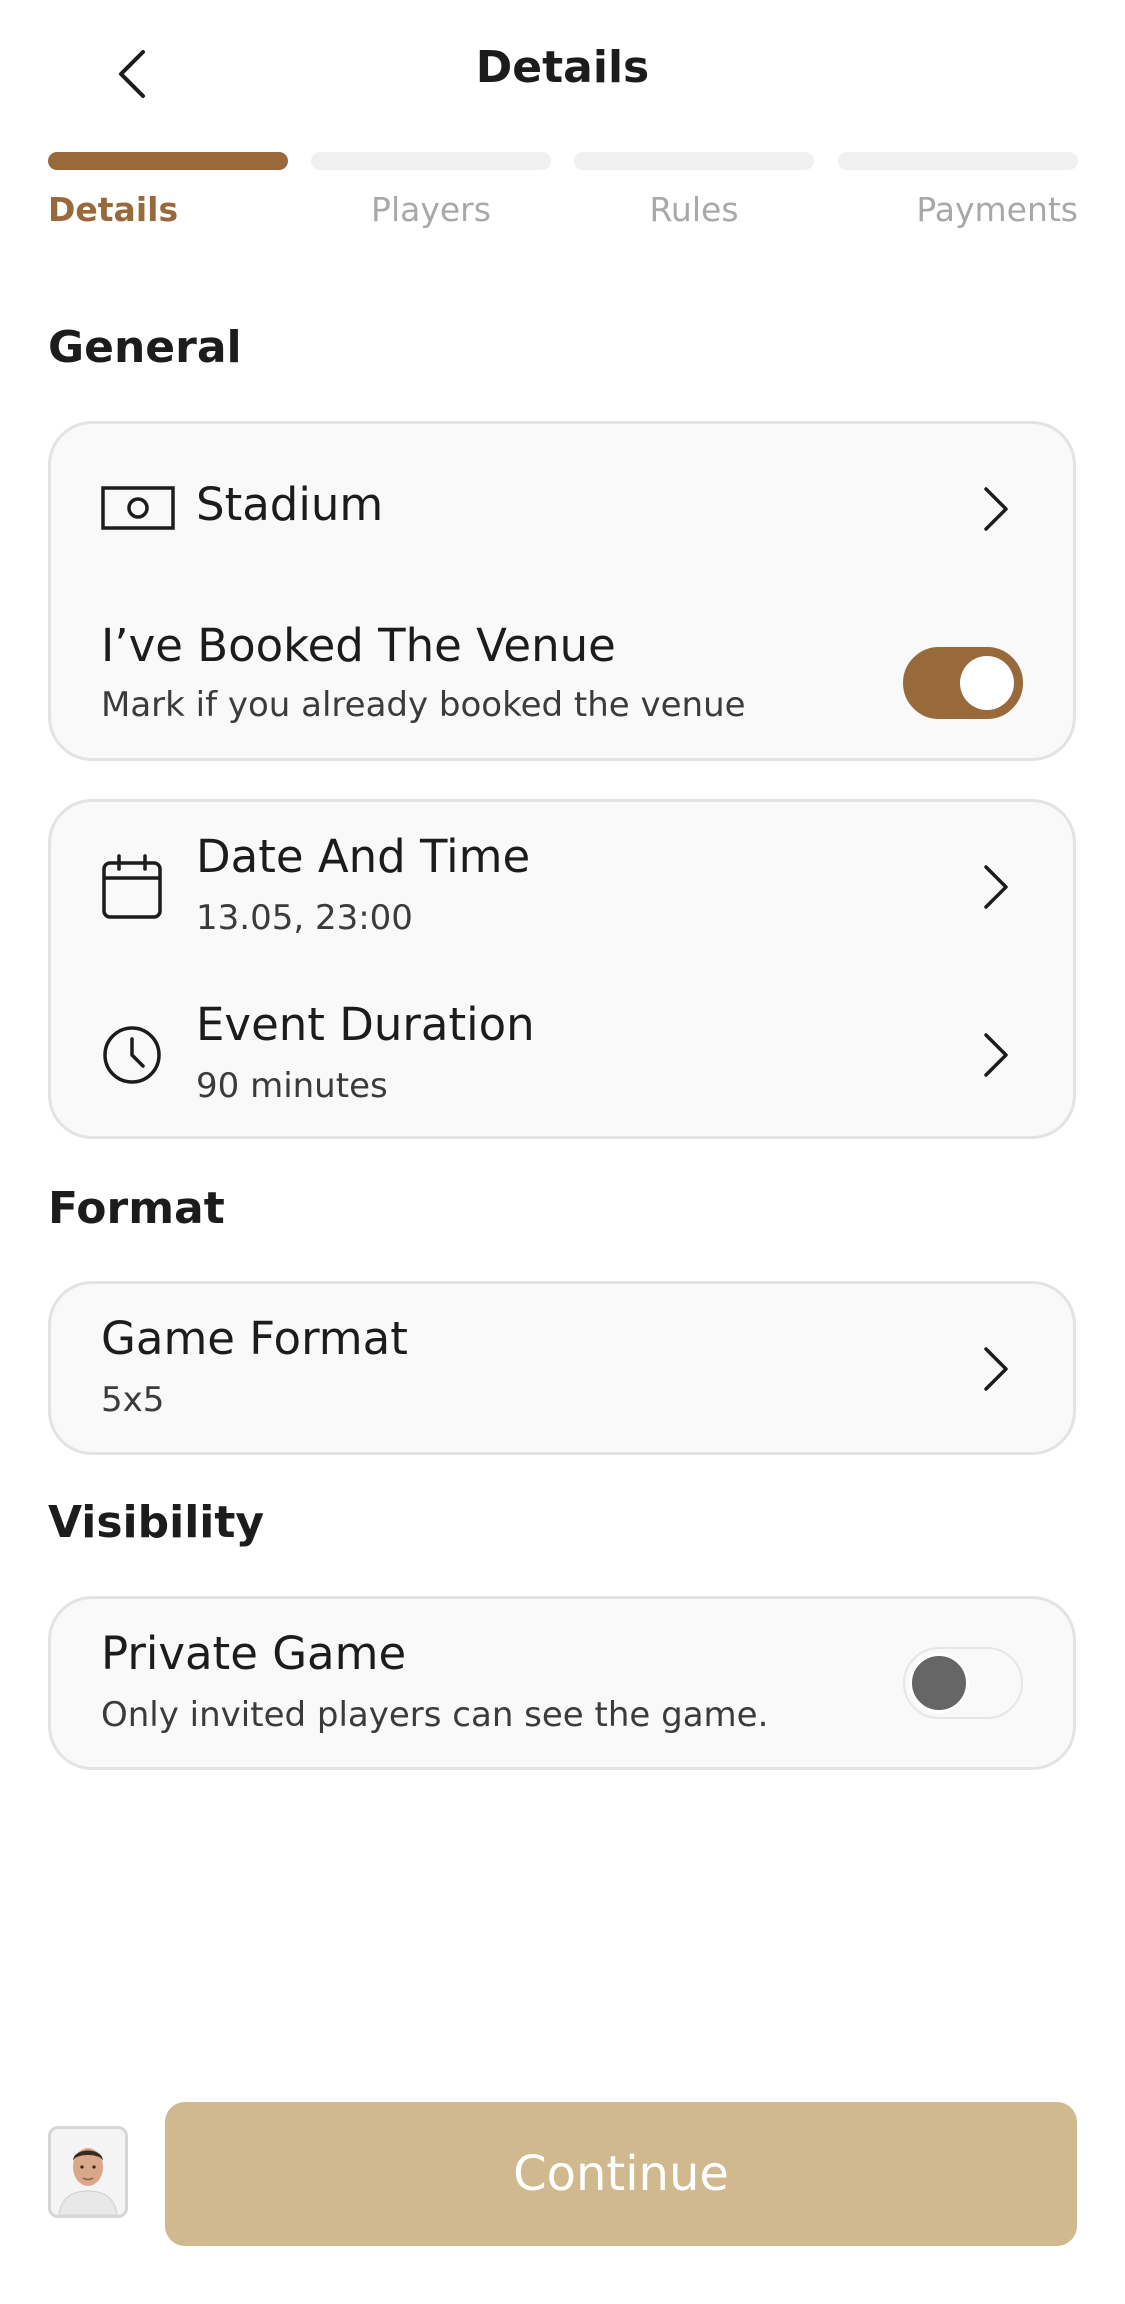  Describe the element at coordinates (133, 1400) in the screenshot. I see `game-format-value: 5x5` at that location.